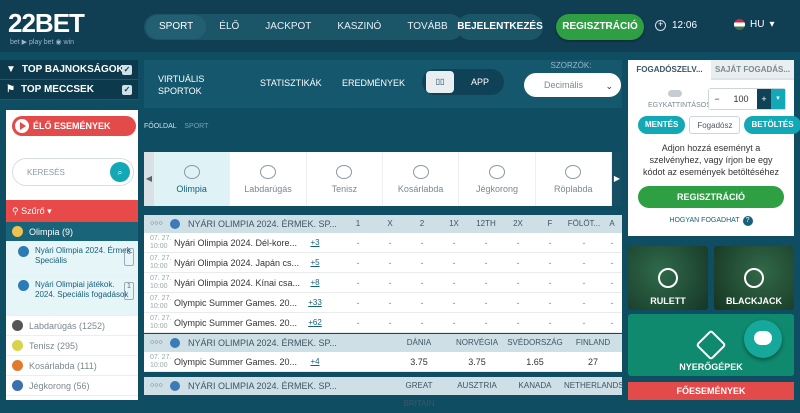 This screenshot has width=800, height=413. What do you see at coordinates (676, 25) in the screenshot?
I see `clock: 12:06` at bounding box center [676, 25].